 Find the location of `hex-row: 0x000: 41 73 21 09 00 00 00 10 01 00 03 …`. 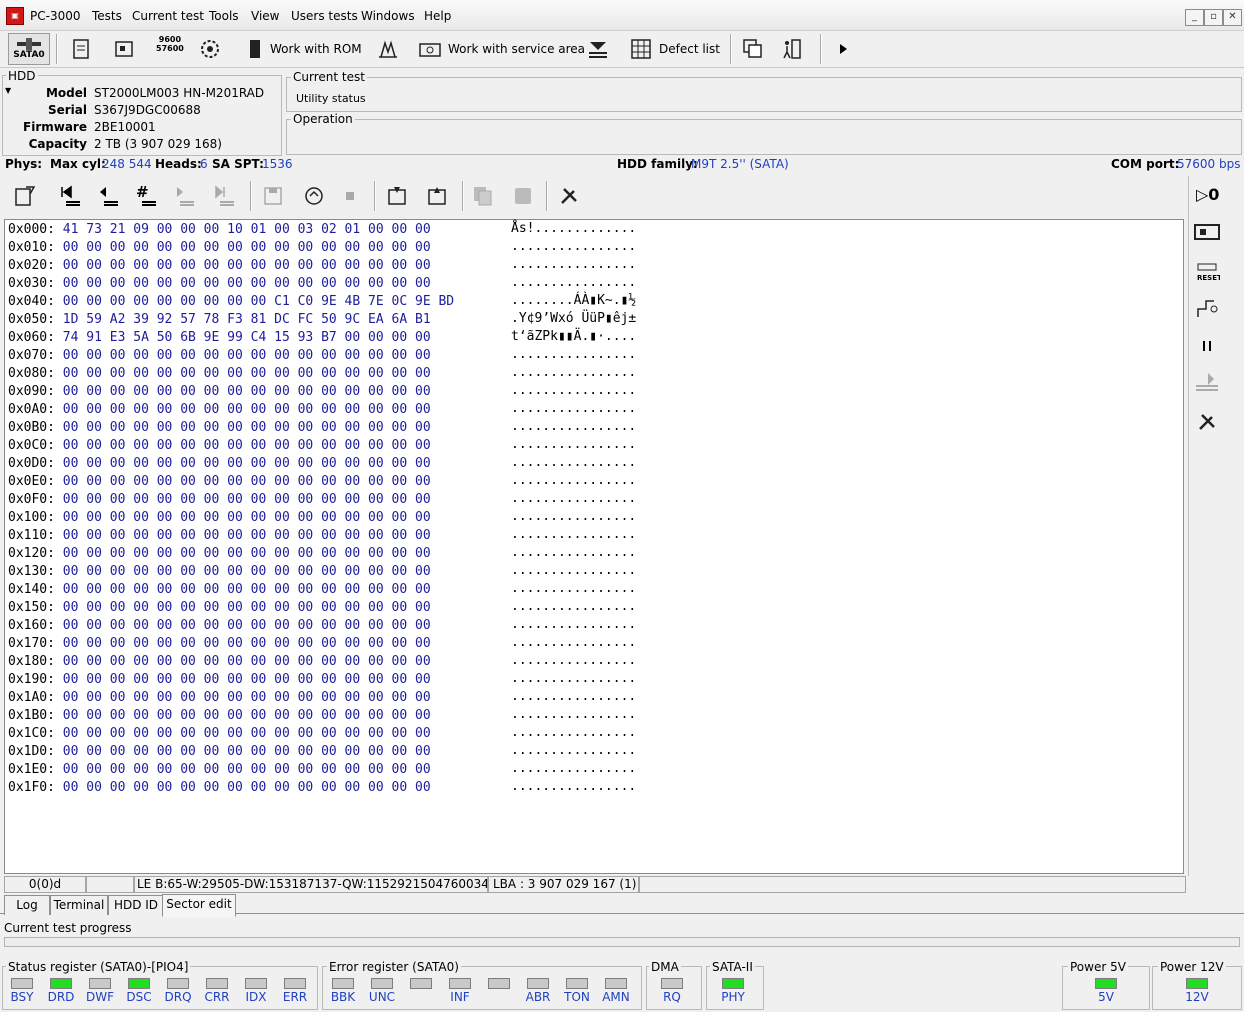

hex-row: 0x000: 41 73 21 09 00 00 00 10 01 00 03 … is located at coordinates (219, 230).